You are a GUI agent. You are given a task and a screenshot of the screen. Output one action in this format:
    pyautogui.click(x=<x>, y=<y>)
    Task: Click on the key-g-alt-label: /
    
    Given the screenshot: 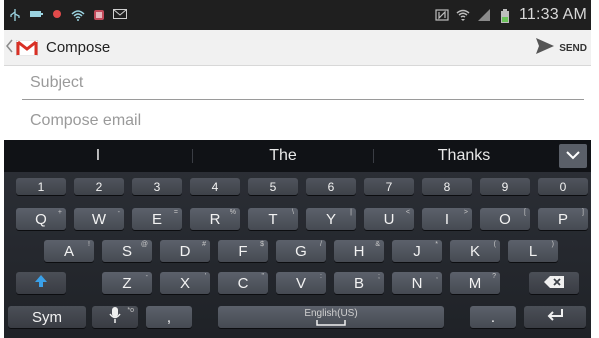 What is the action you would take?
    pyautogui.click(x=321, y=244)
    